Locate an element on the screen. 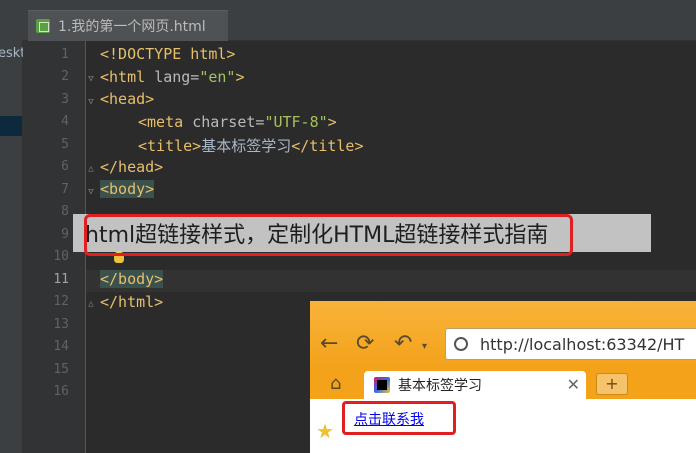 Image resolution: width=696 pixels, height=453 pixels. code-line: </html> is located at coordinates (131, 302).